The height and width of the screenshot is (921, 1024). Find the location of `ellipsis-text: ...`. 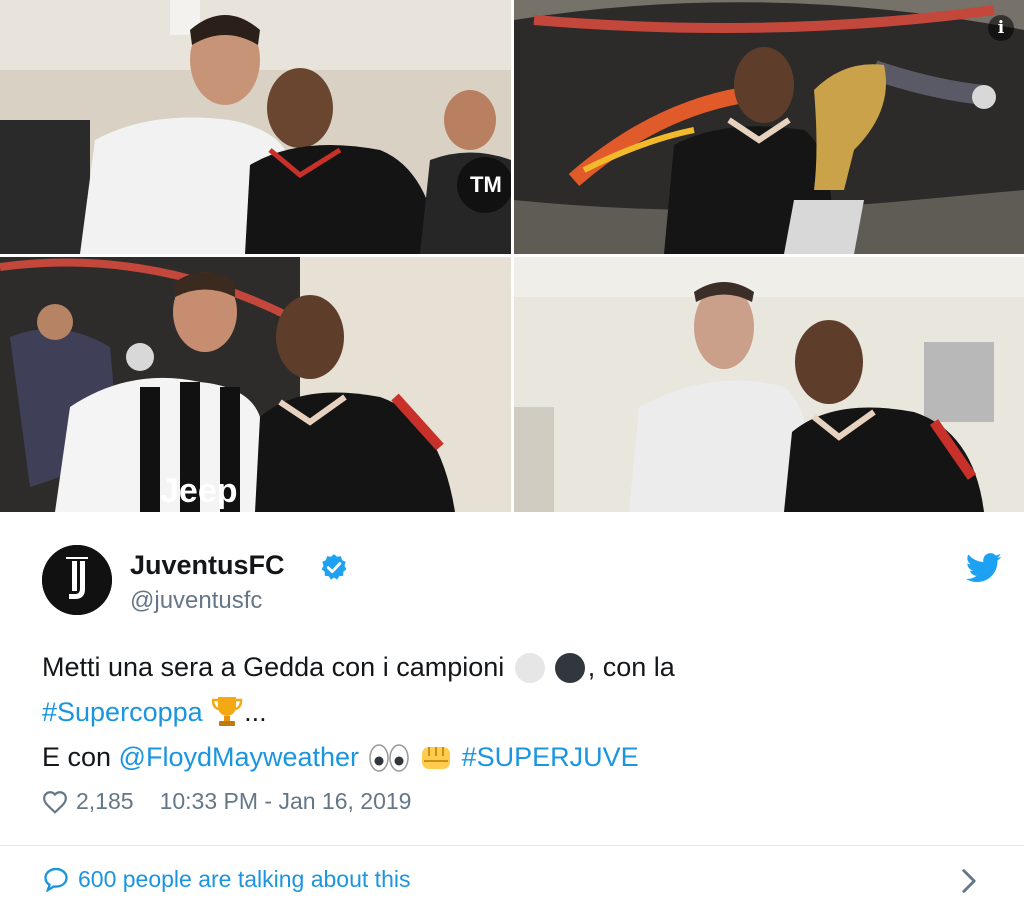

ellipsis-text: ... is located at coordinates (255, 712).